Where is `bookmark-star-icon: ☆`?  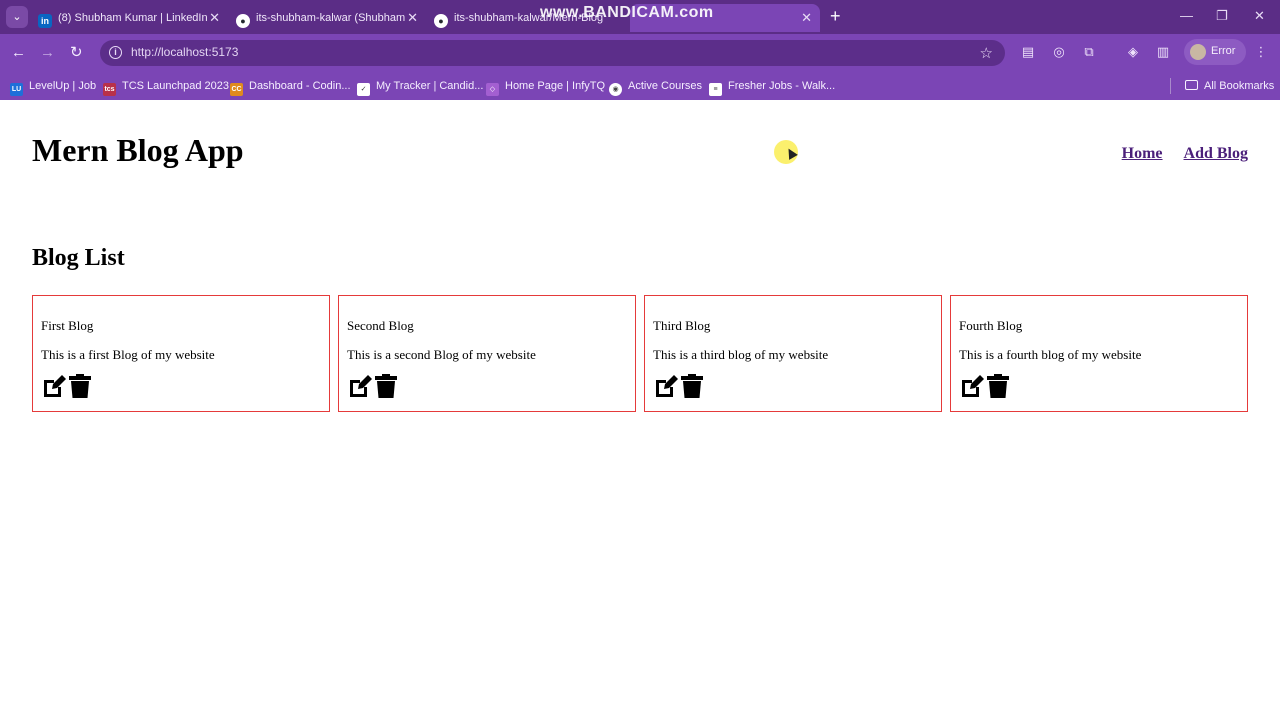
bookmark-star-icon: ☆ is located at coordinates (986, 53).